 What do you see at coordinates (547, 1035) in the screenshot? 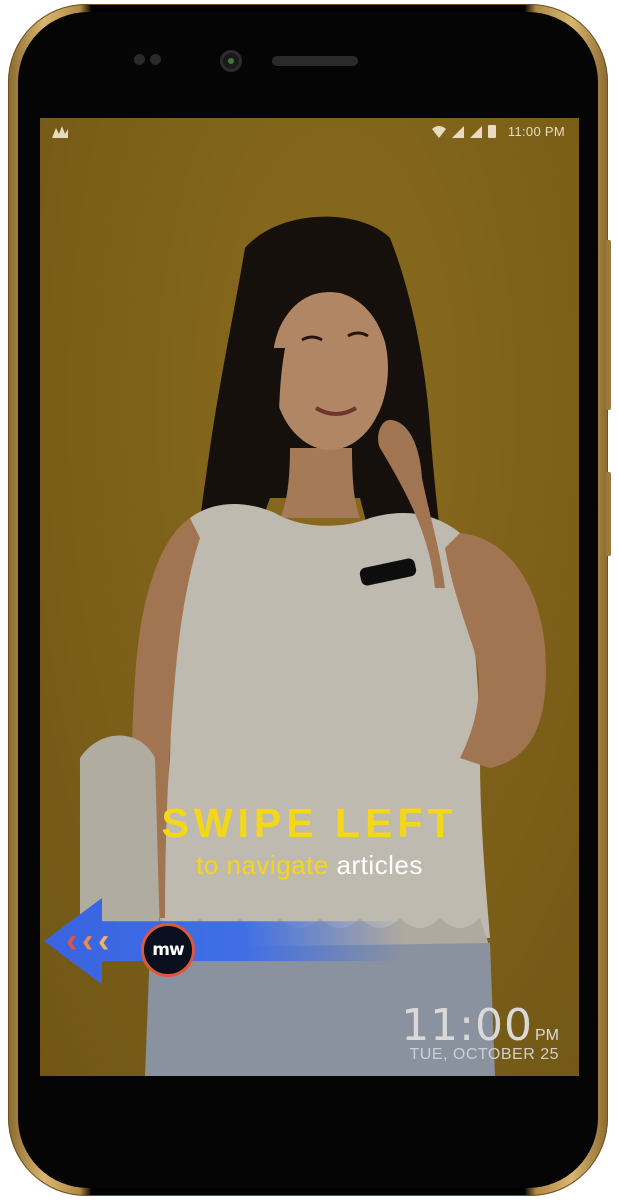
I see `lockscreen-ampm: PM` at bounding box center [547, 1035].